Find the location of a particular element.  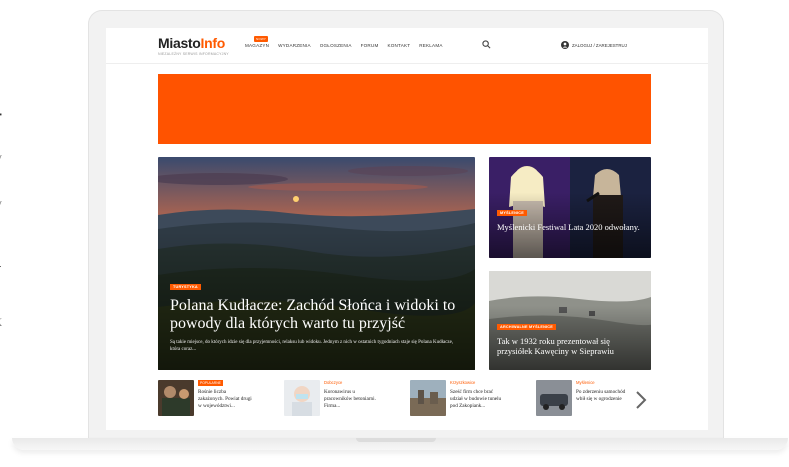

user-icon is located at coordinates (565, 45).